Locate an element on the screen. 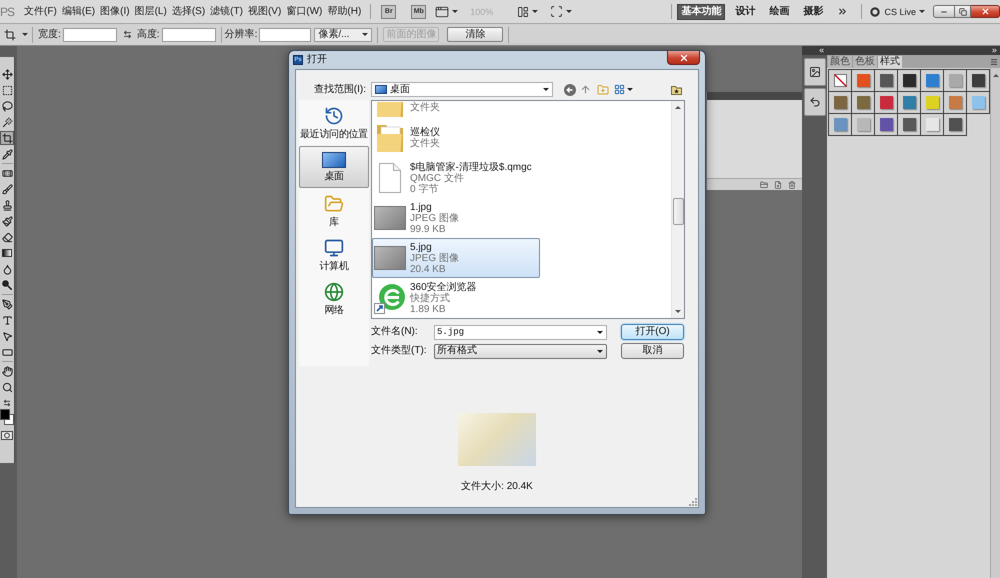 This screenshot has height=578, width=1000. menu-item: 窗口(W) is located at coordinates (304, 12).